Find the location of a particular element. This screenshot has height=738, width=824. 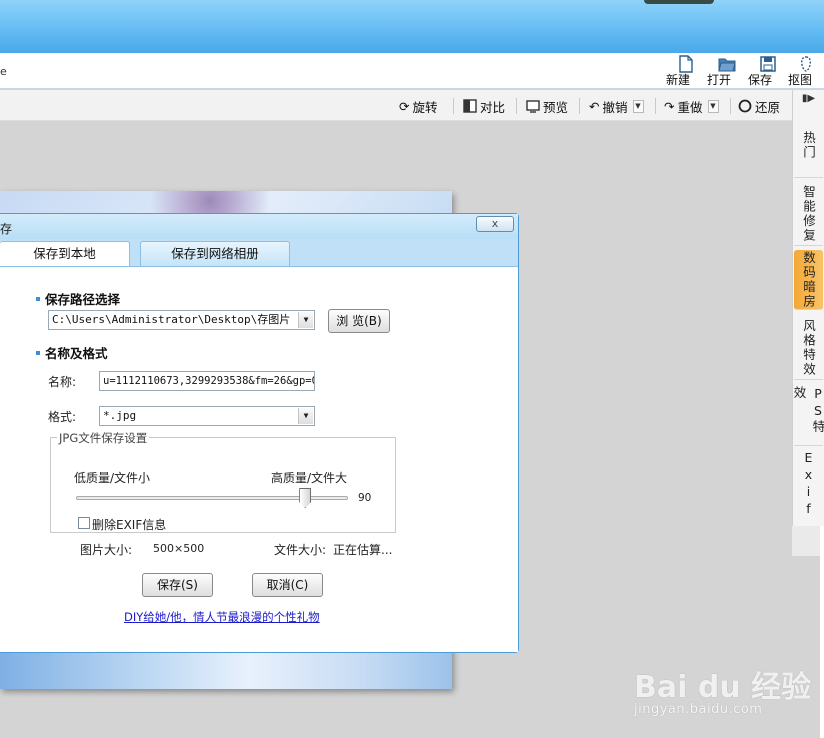

path-section-heading: 保存路径选择 is located at coordinates (78, 298).